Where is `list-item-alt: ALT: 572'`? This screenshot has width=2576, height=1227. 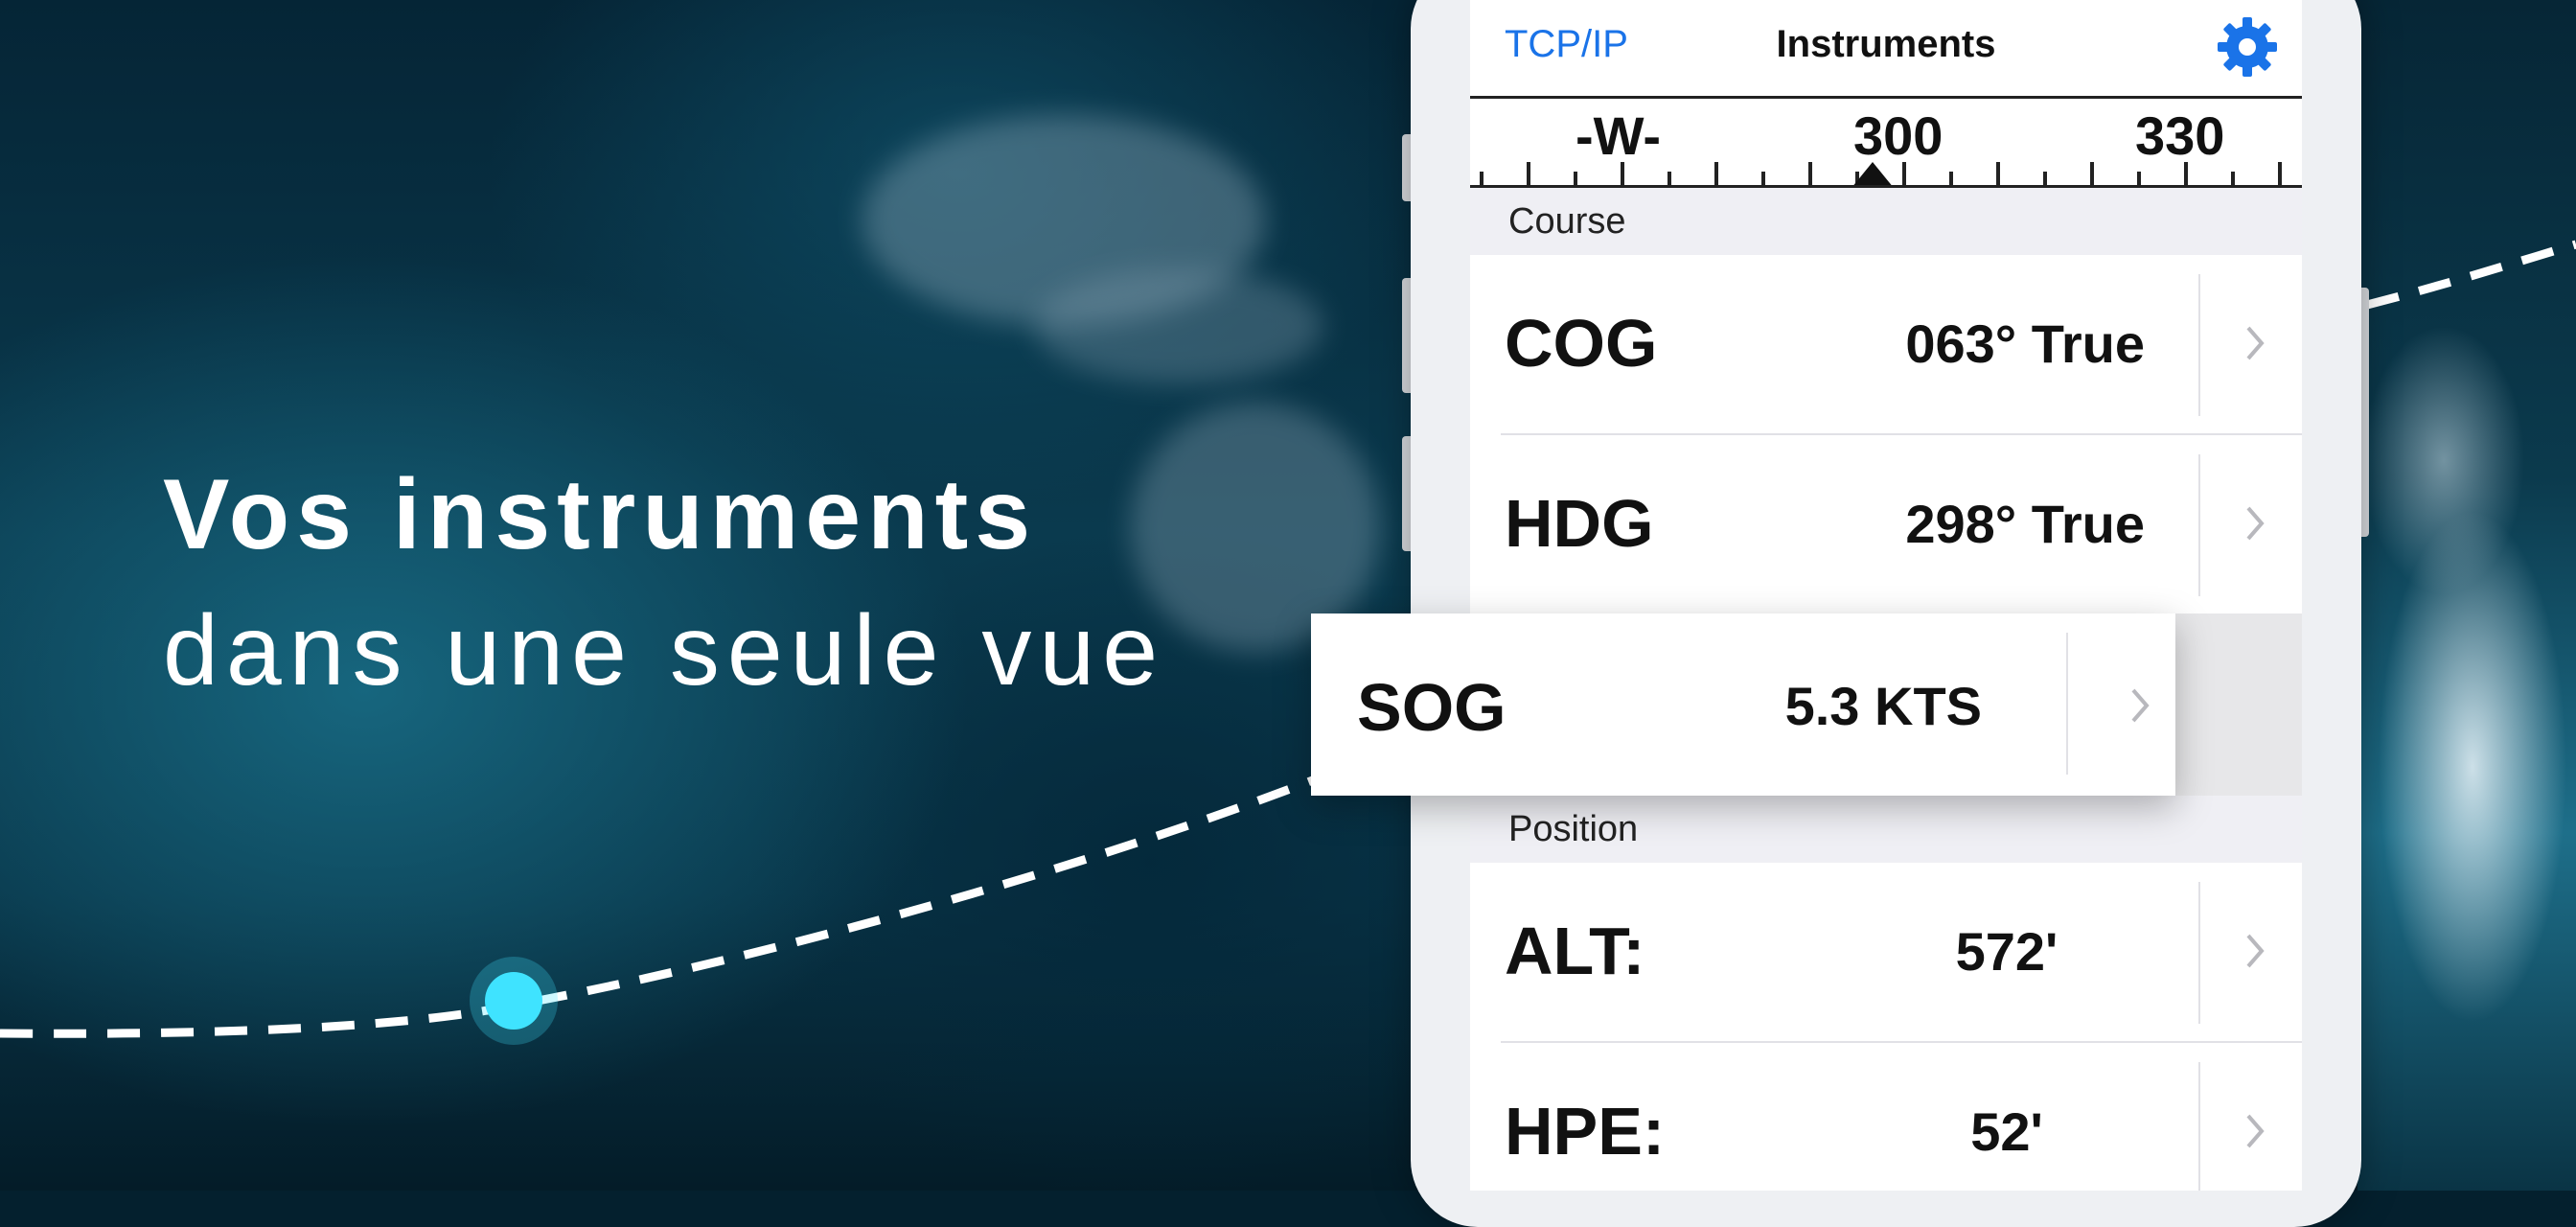 list-item-alt: ALT: 572' is located at coordinates (1886, 953).